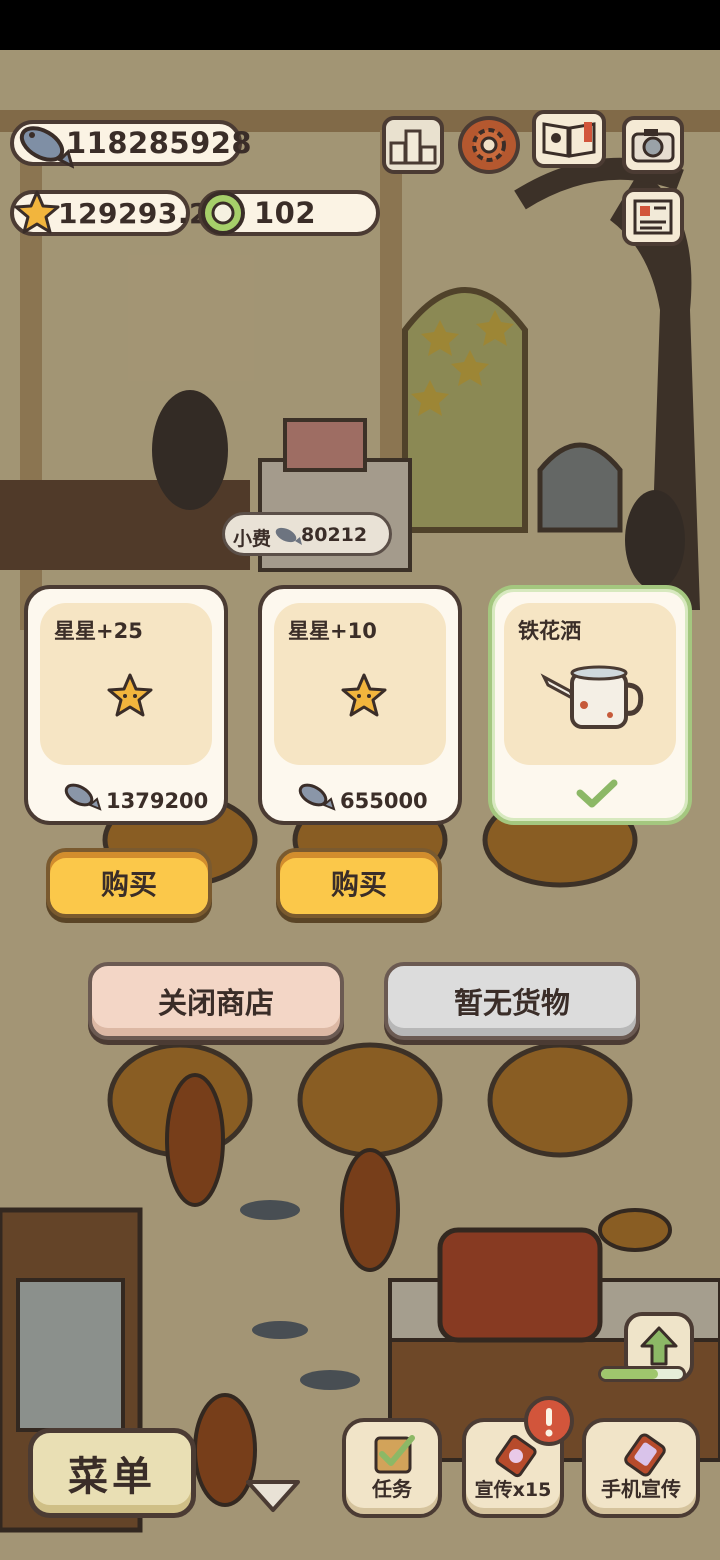 This screenshot has height=1560, width=720. I want to click on camera-icon, so click(653, 146).